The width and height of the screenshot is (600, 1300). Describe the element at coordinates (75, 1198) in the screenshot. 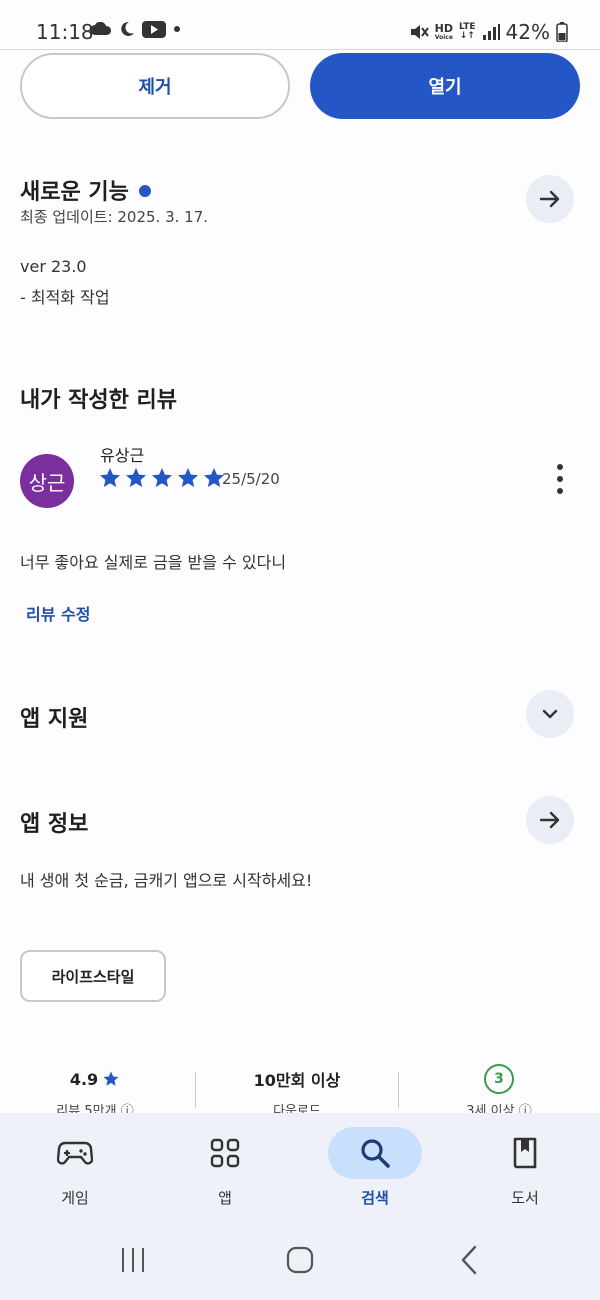

I see `nav-label: 게임` at that location.